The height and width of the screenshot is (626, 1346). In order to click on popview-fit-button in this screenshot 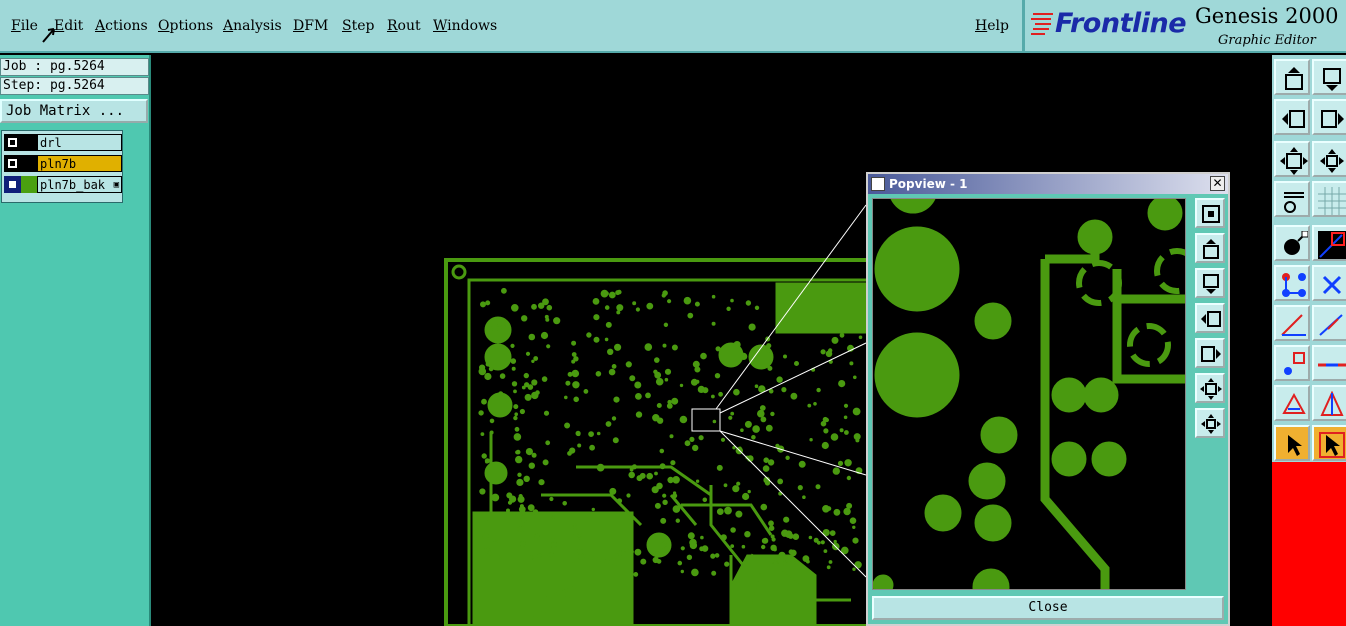, I will do `click(1210, 388)`.